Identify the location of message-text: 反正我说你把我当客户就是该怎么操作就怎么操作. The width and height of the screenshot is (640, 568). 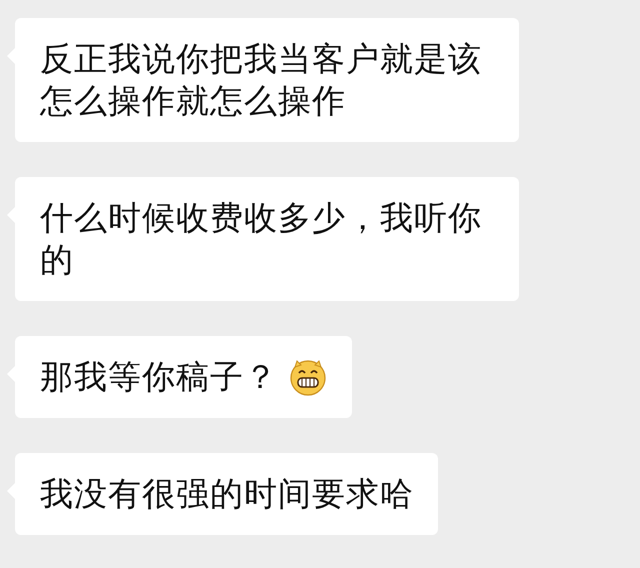
(261, 80).